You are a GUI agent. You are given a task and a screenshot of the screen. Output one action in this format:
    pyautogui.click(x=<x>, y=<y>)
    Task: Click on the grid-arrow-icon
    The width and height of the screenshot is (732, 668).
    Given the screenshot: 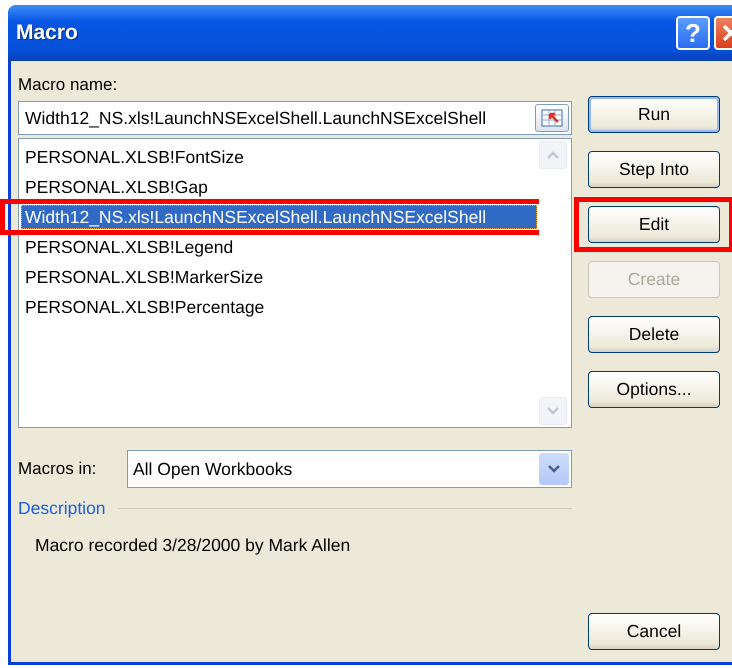 What is the action you would take?
    pyautogui.click(x=552, y=118)
    